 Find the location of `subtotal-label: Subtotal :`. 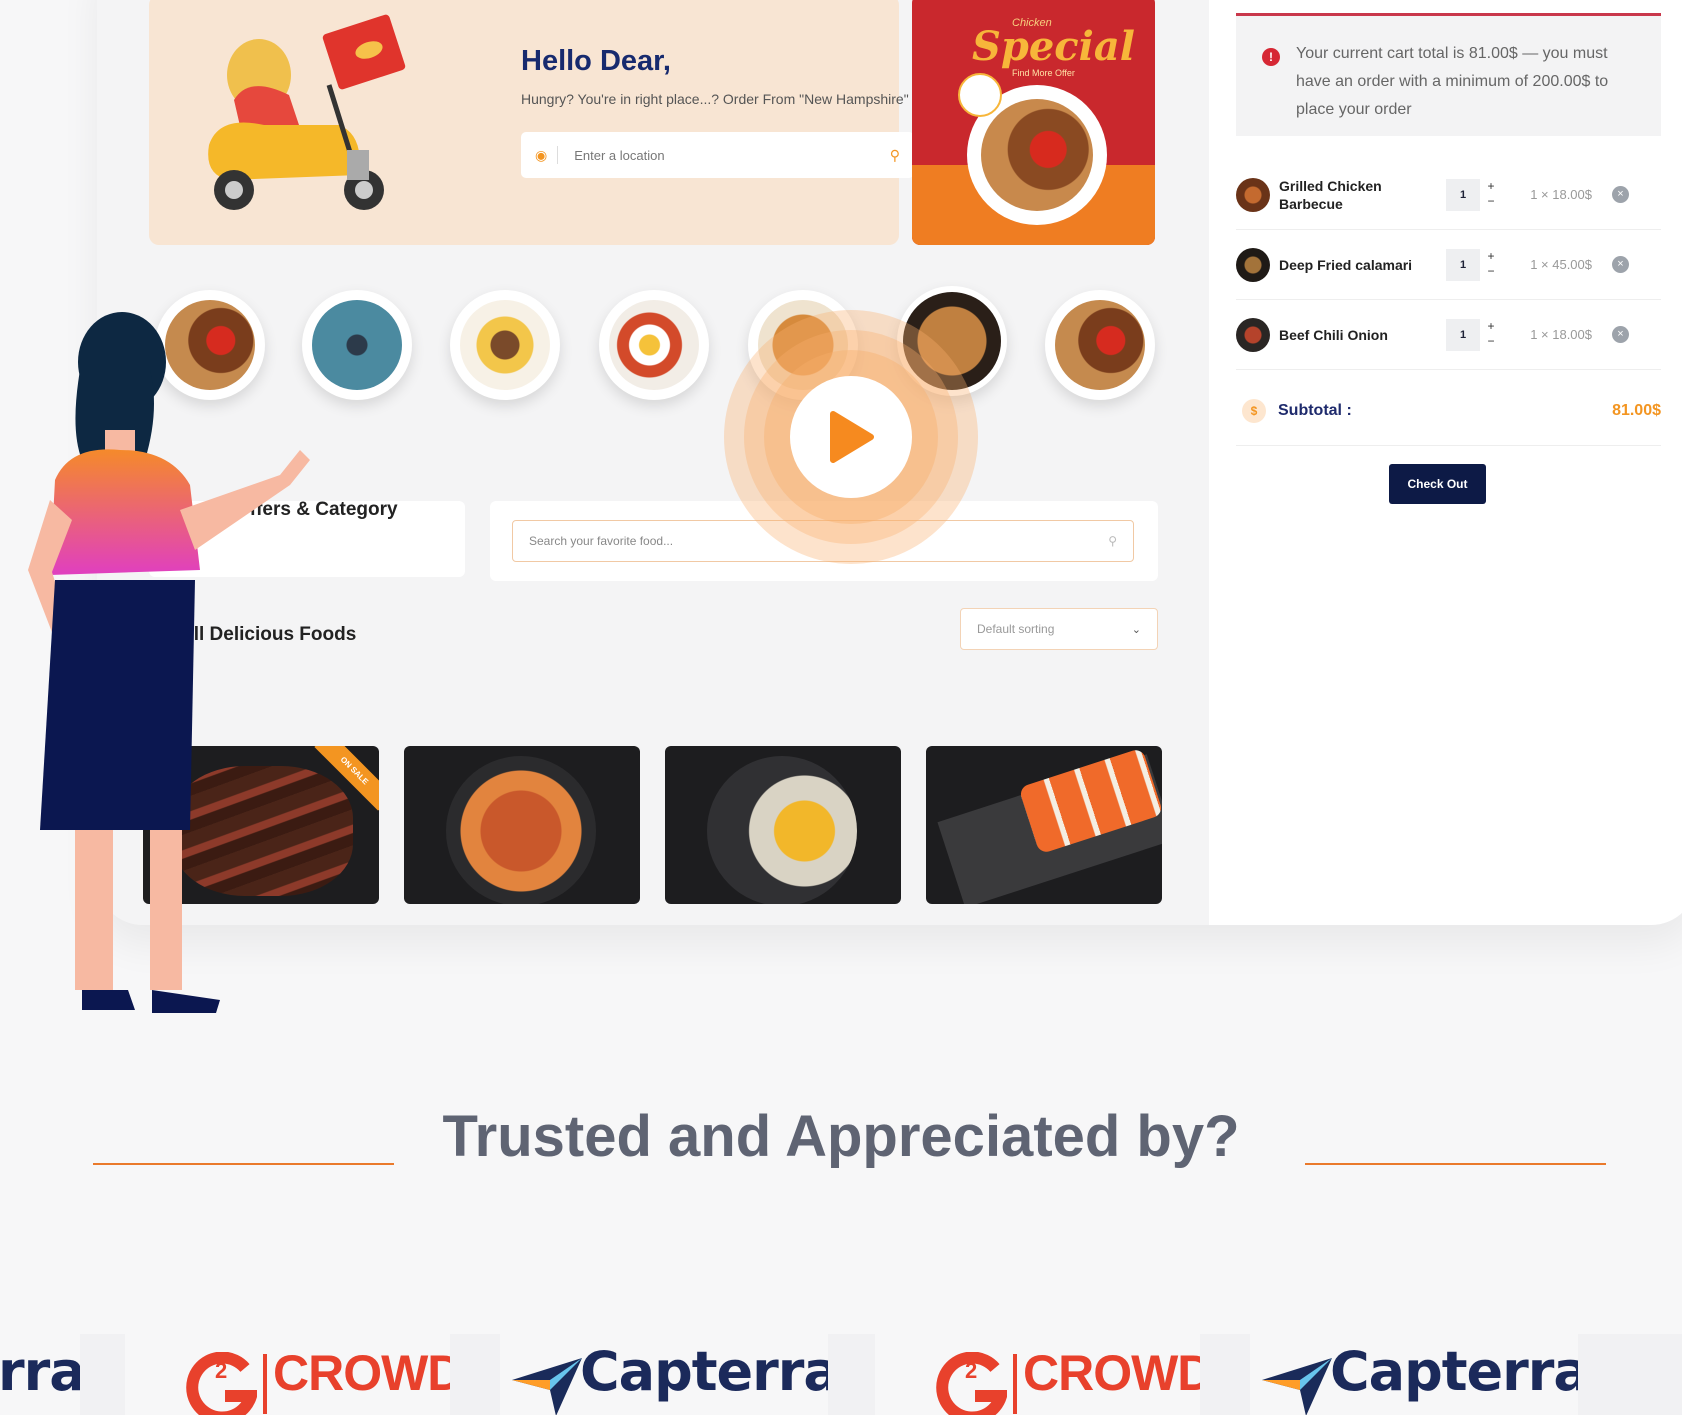

subtotal-label: Subtotal : is located at coordinates (1315, 410).